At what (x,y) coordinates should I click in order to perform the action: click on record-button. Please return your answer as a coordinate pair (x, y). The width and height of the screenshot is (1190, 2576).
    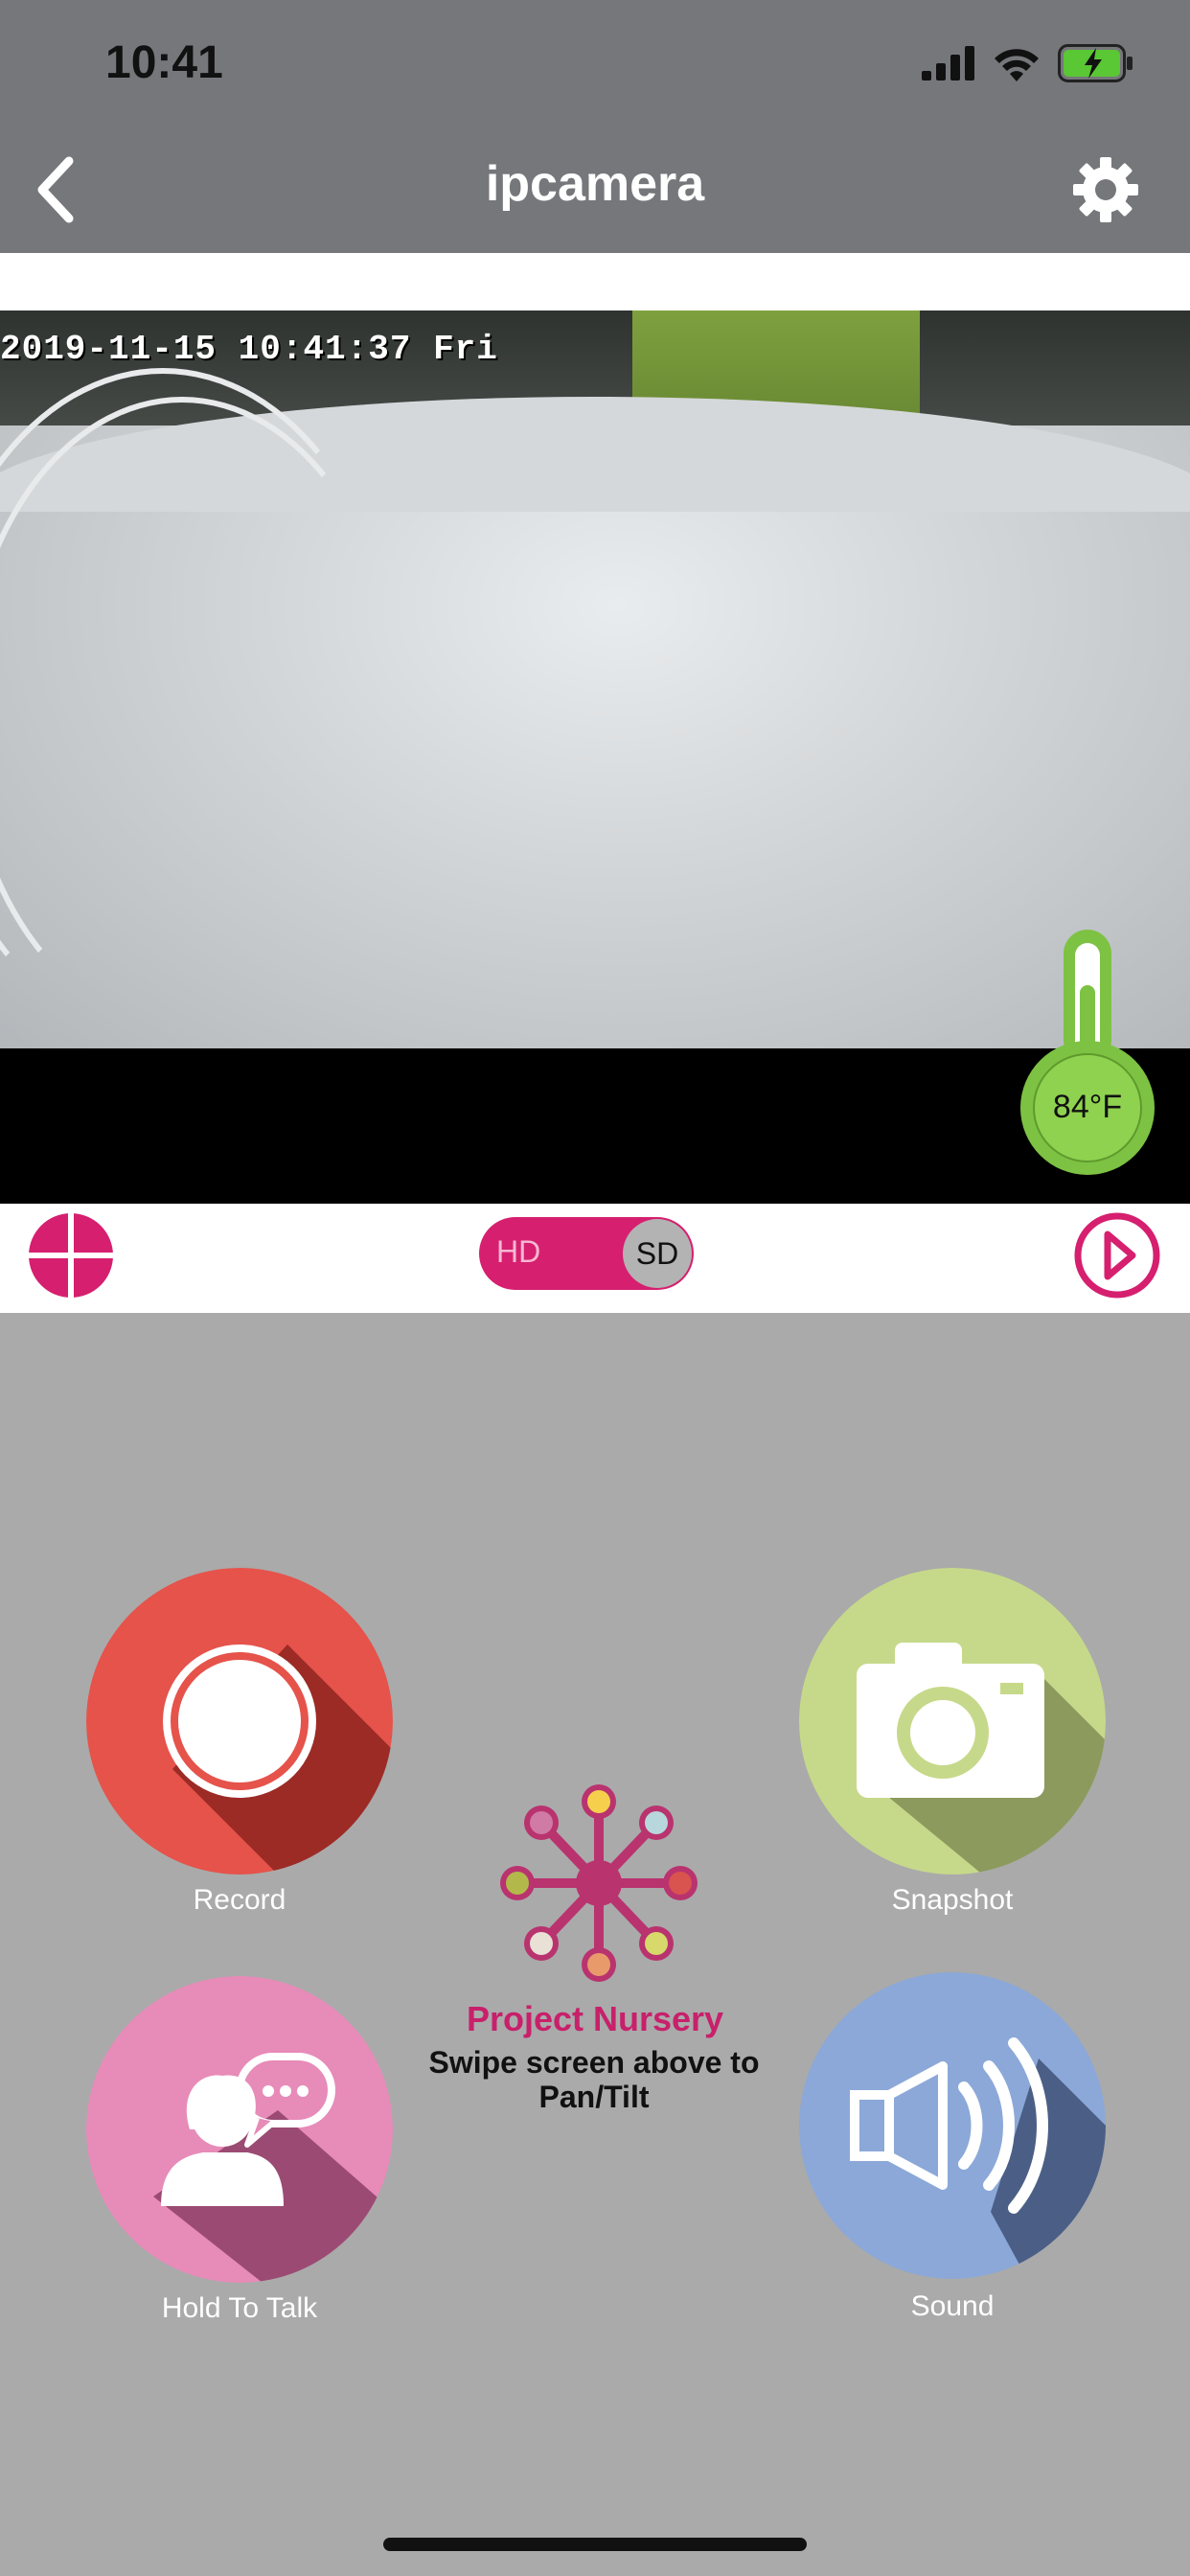
    Looking at the image, I should click on (240, 1721).